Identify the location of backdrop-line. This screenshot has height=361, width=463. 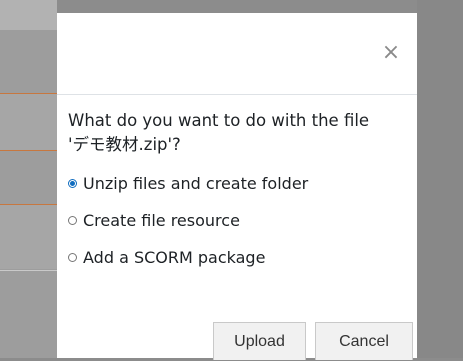
(28, 150).